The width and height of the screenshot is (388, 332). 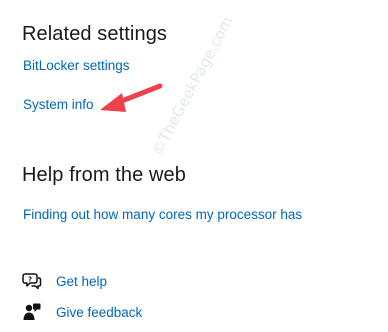 I want to click on get-help-action: ? Get help, so click(x=64, y=281).